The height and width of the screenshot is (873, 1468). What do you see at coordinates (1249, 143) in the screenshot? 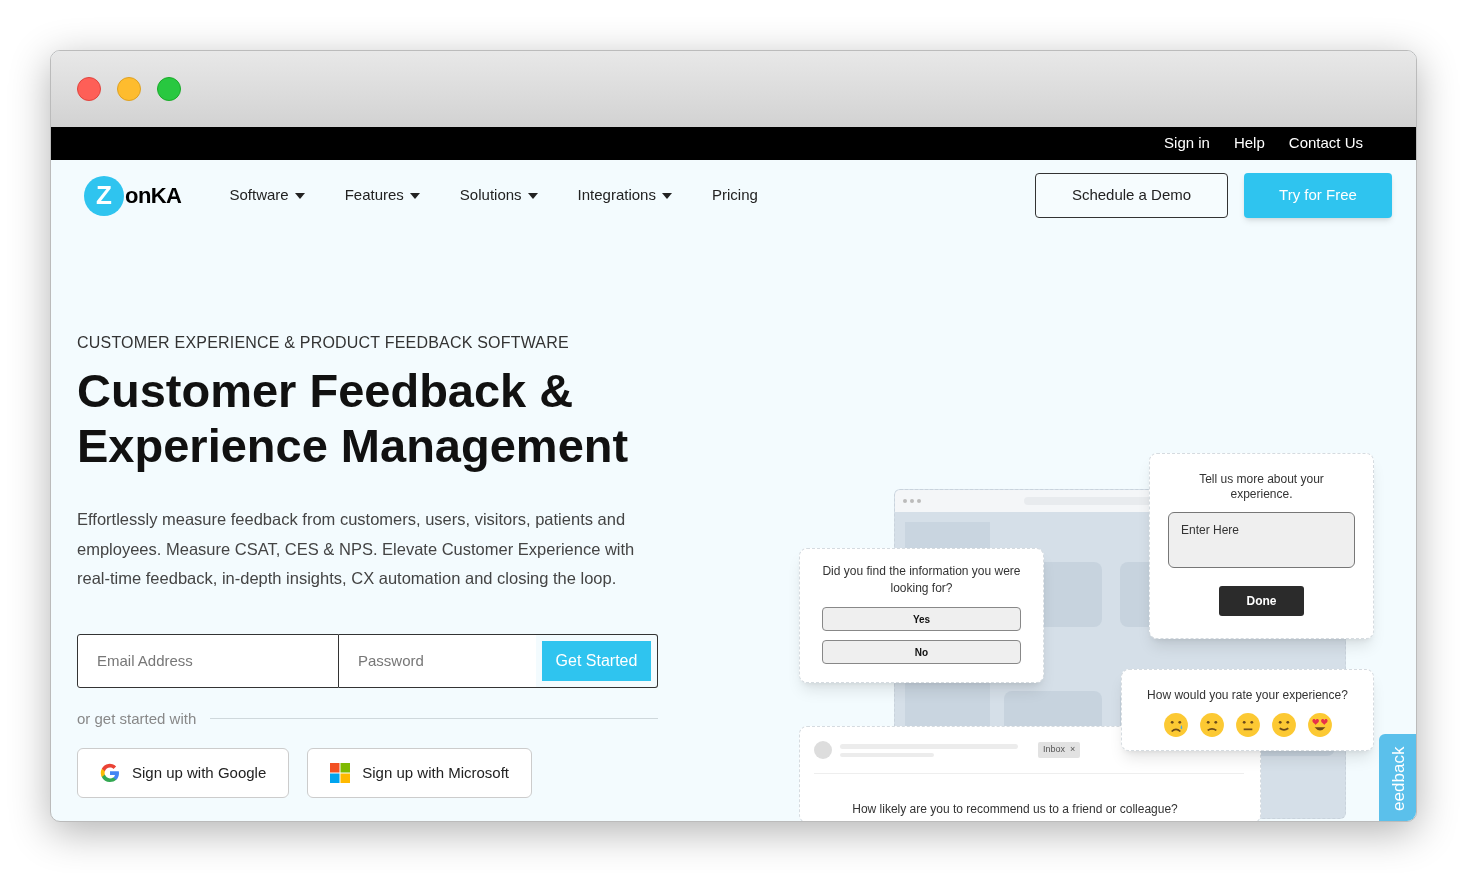
I see `top-link: Help` at bounding box center [1249, 143].